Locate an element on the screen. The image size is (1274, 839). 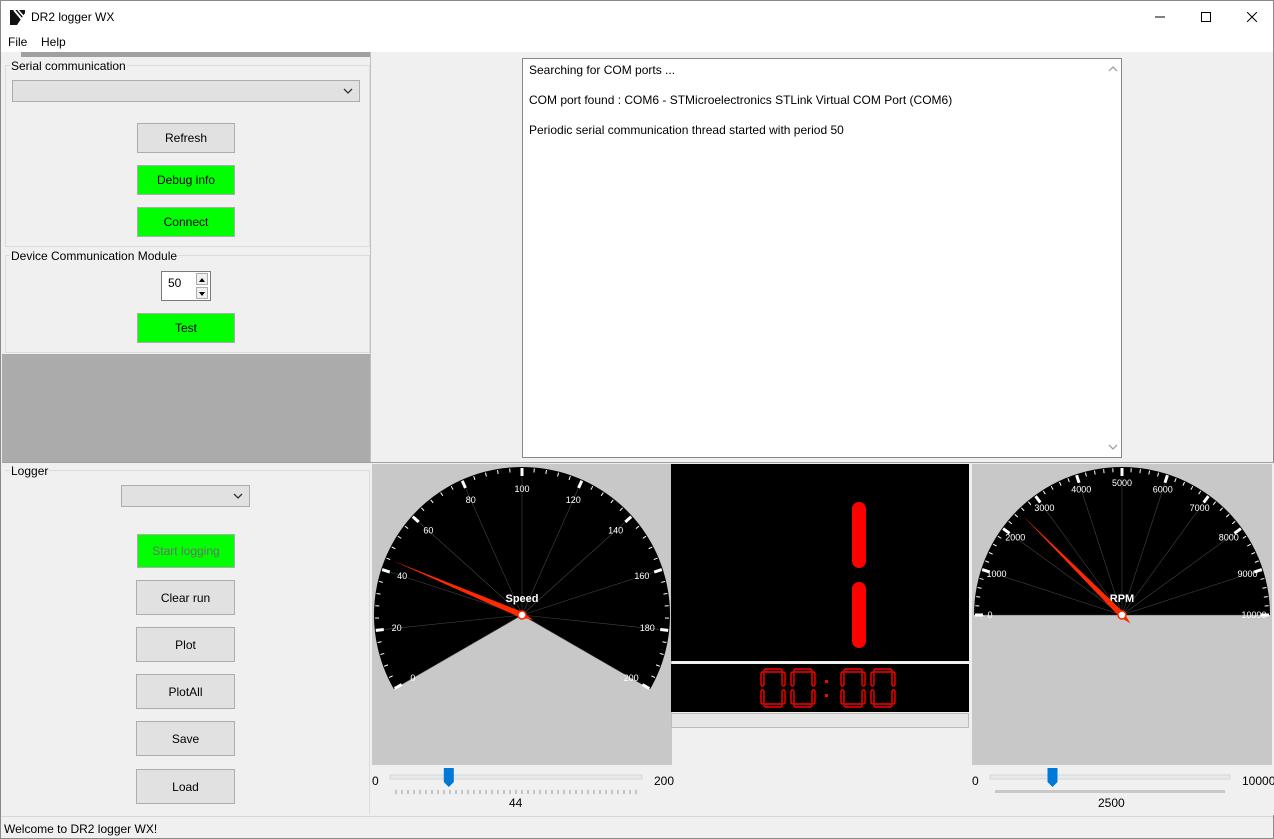
gauge-tick-label: 7000 is located at coordinates (1200, 508).